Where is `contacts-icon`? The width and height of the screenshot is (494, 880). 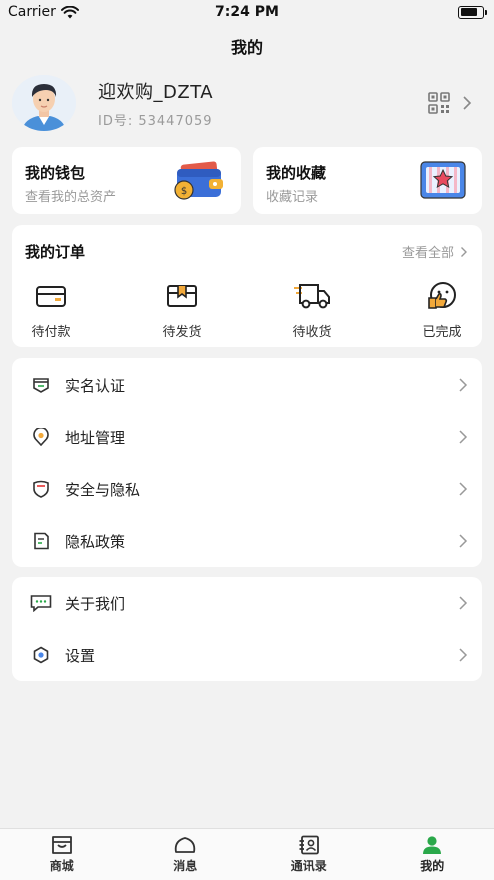
contacts-icon is located at coordinates (309, 845).